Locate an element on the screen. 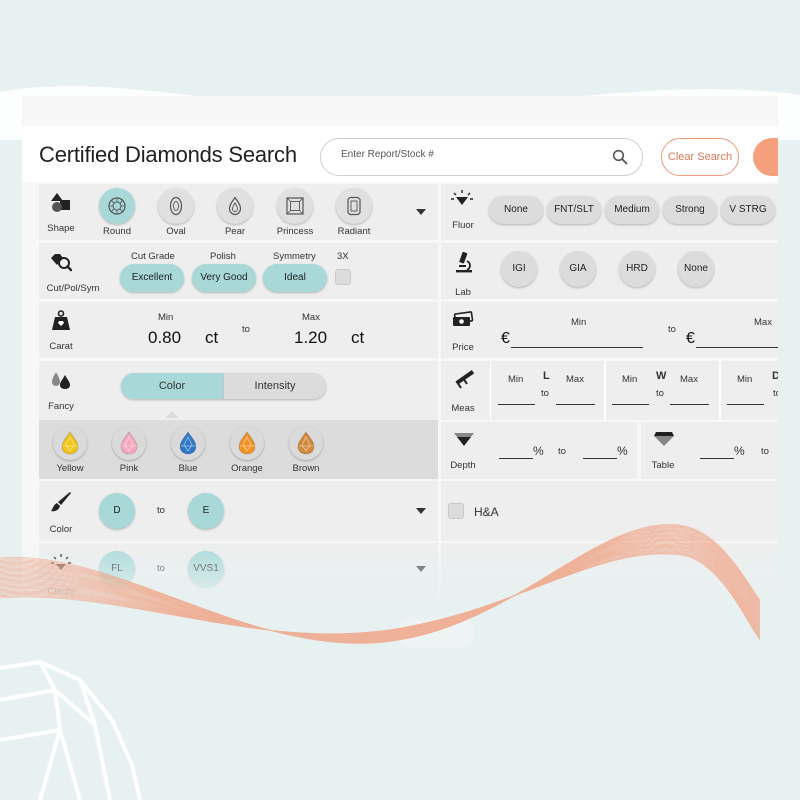  meas-d-min-label: Min is located at coordinates (745, 379).